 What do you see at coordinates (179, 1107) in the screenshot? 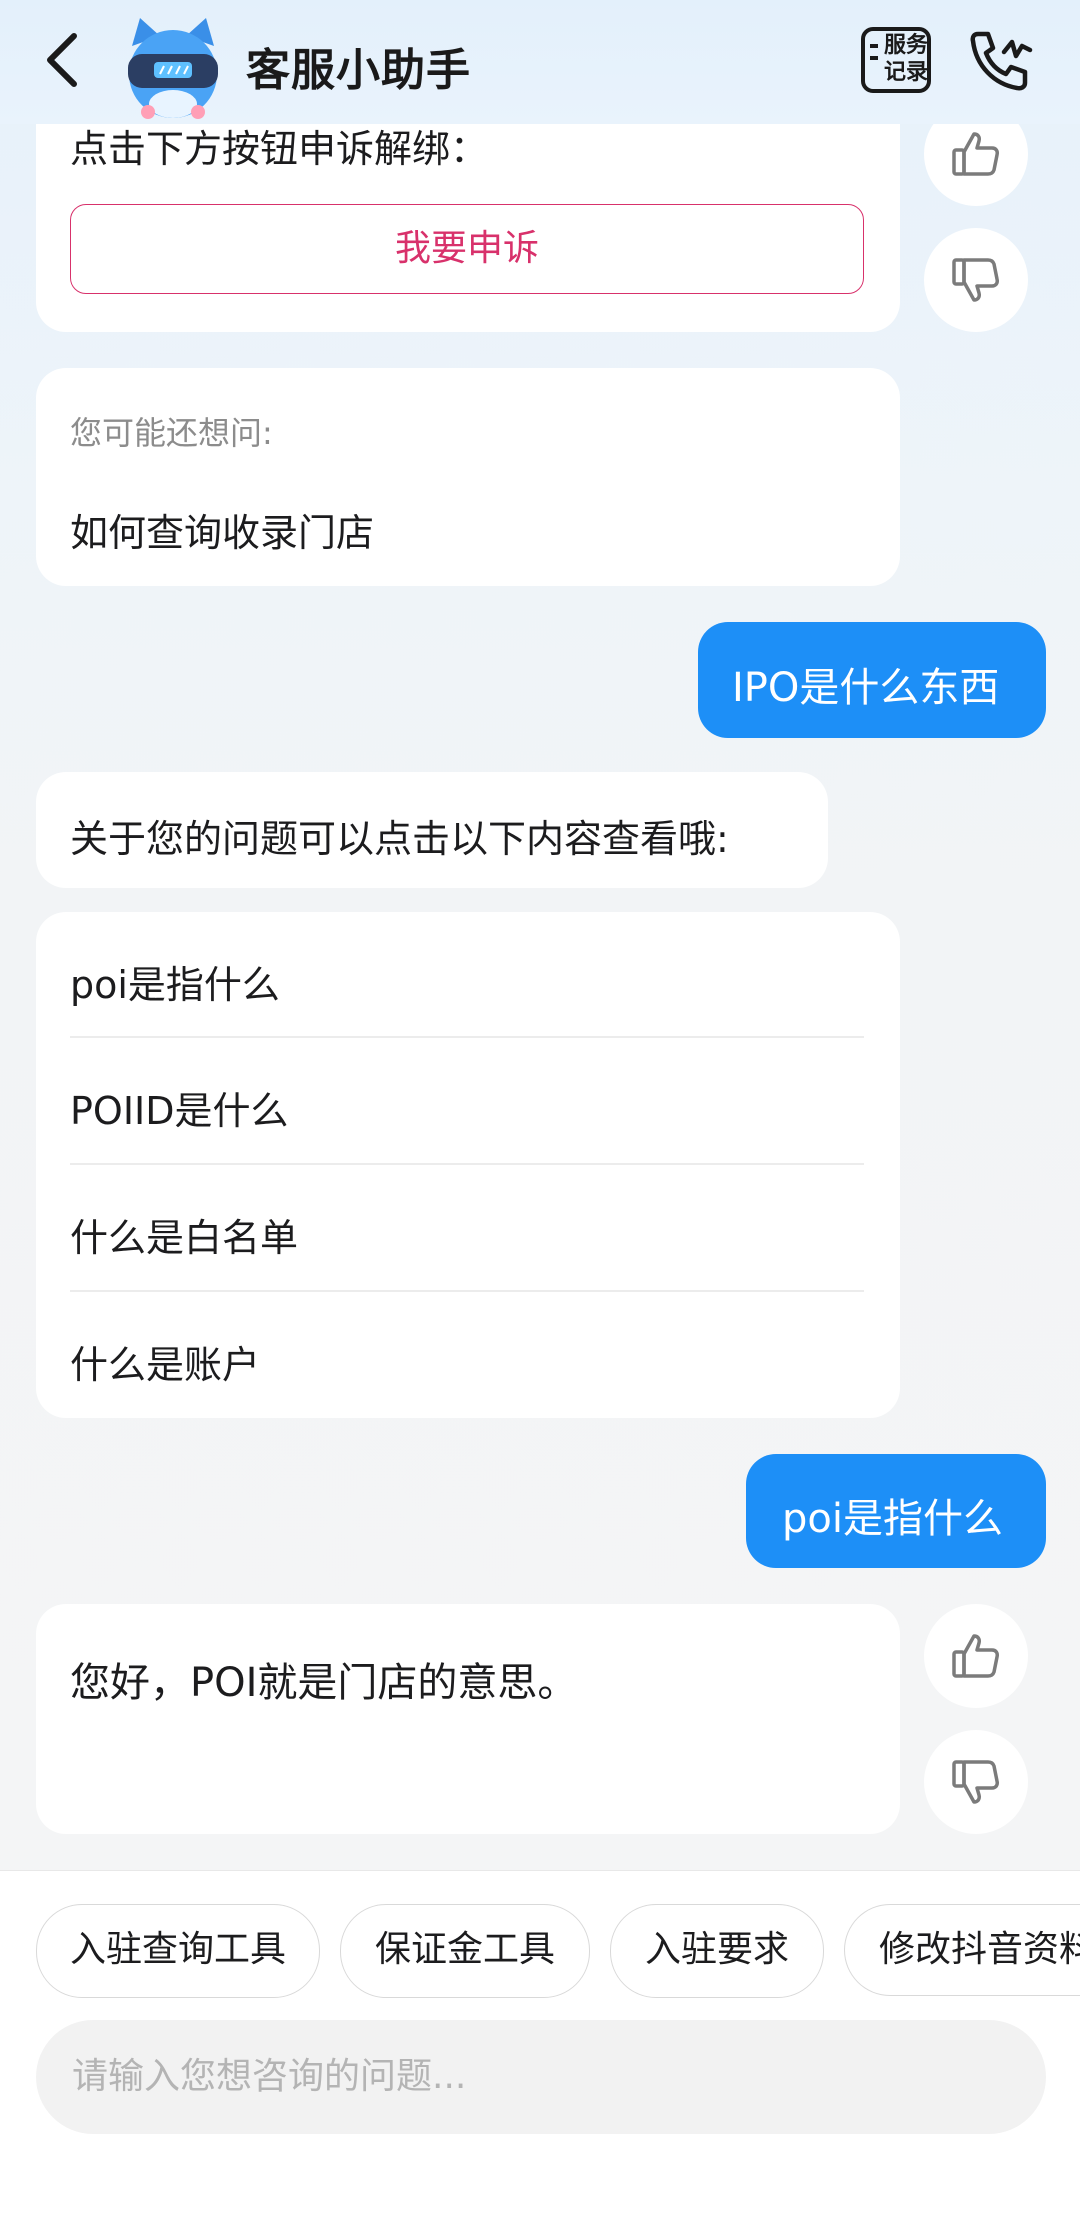
I see `faq-item: POIID是什么` at bounding box center [179, 1107].